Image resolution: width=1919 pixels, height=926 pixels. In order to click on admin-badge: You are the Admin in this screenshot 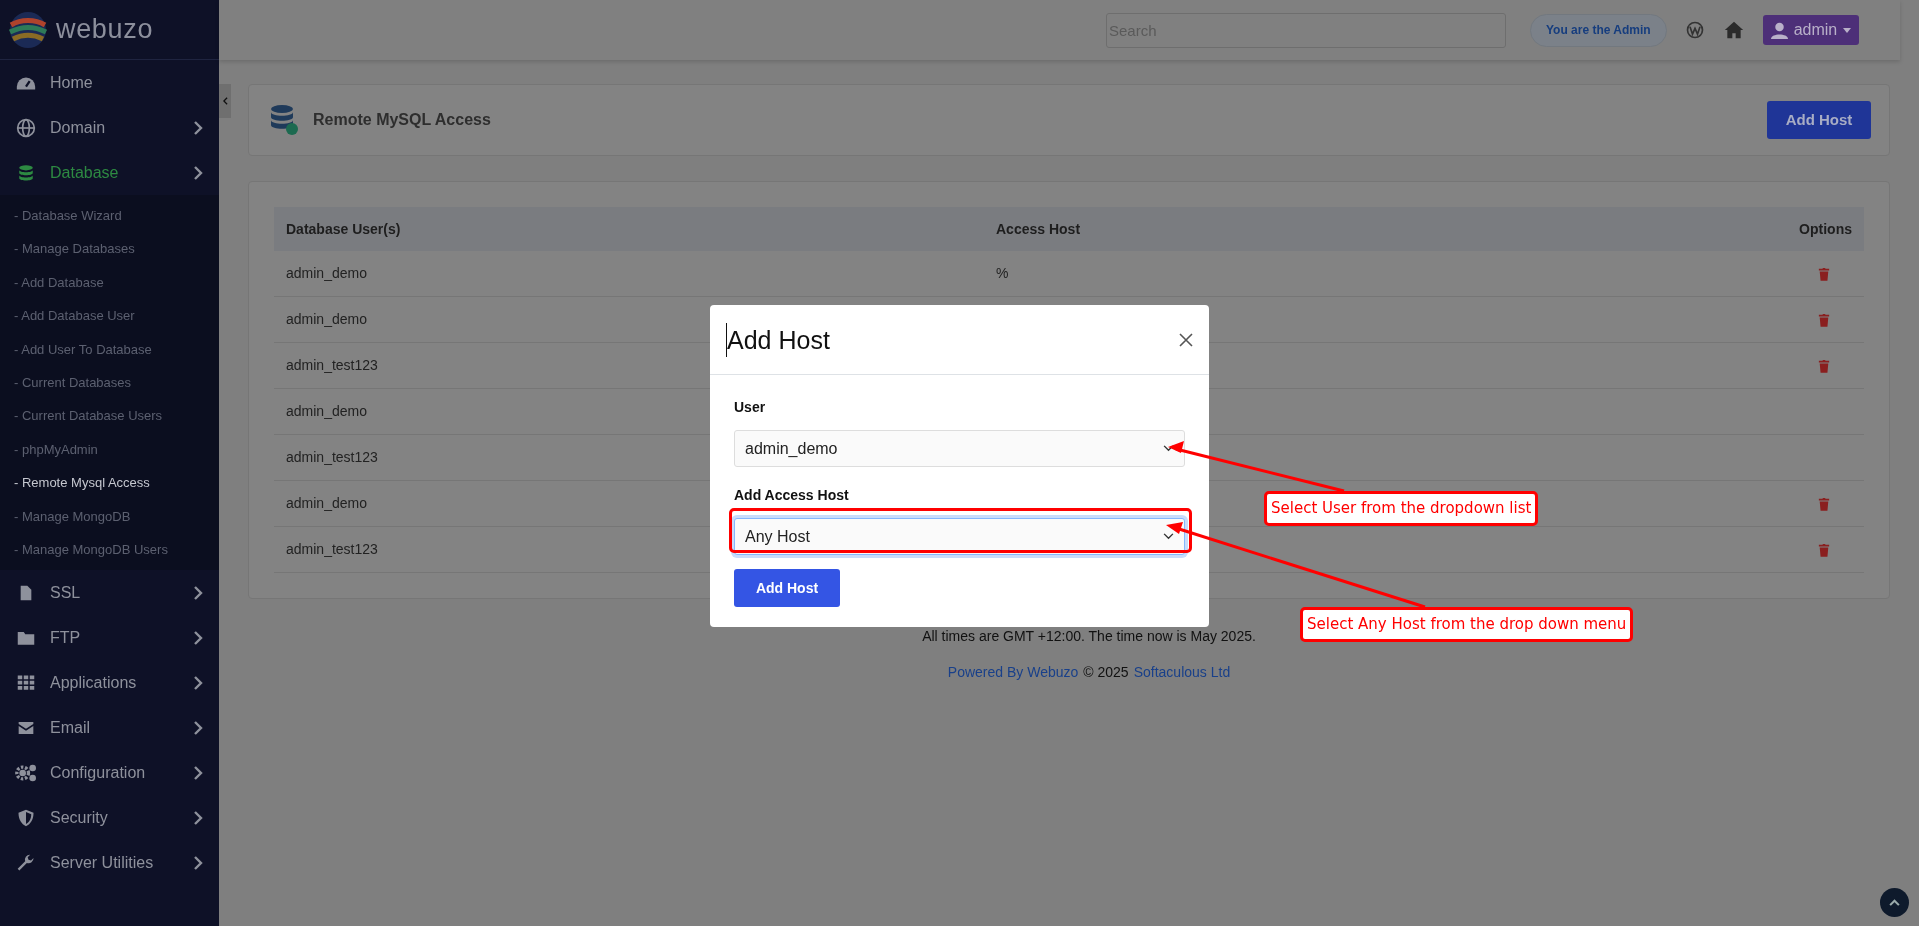, I will do `click(1598, 30)`.